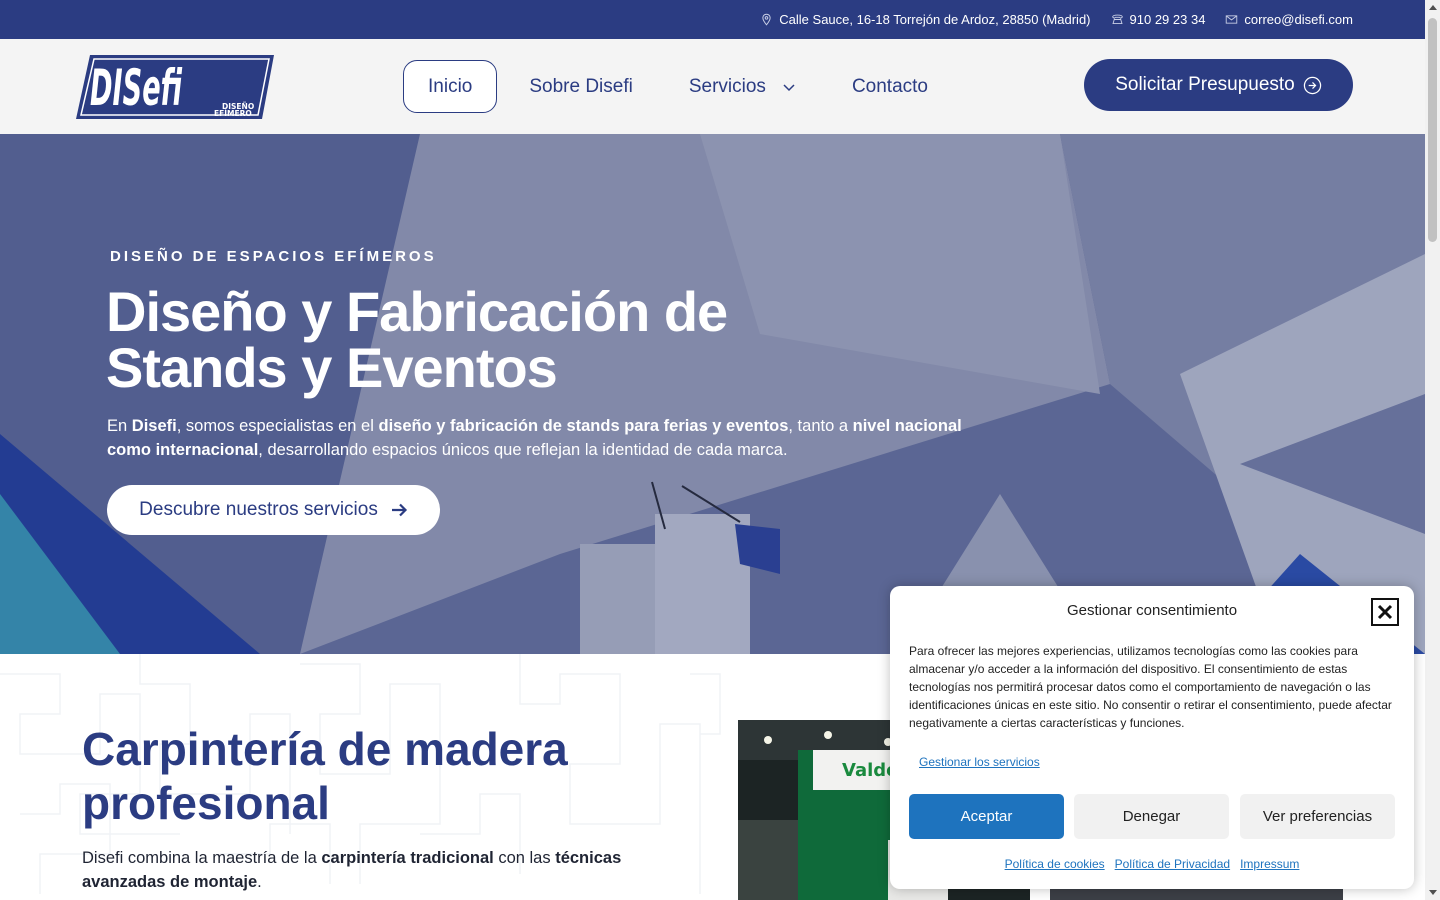 The width and height of the screenshot is (1440, 900). Describe the element at coordinates (1152, 610) in the screenshot. I see `consent-title: Gestionar consentimiento` at that location.